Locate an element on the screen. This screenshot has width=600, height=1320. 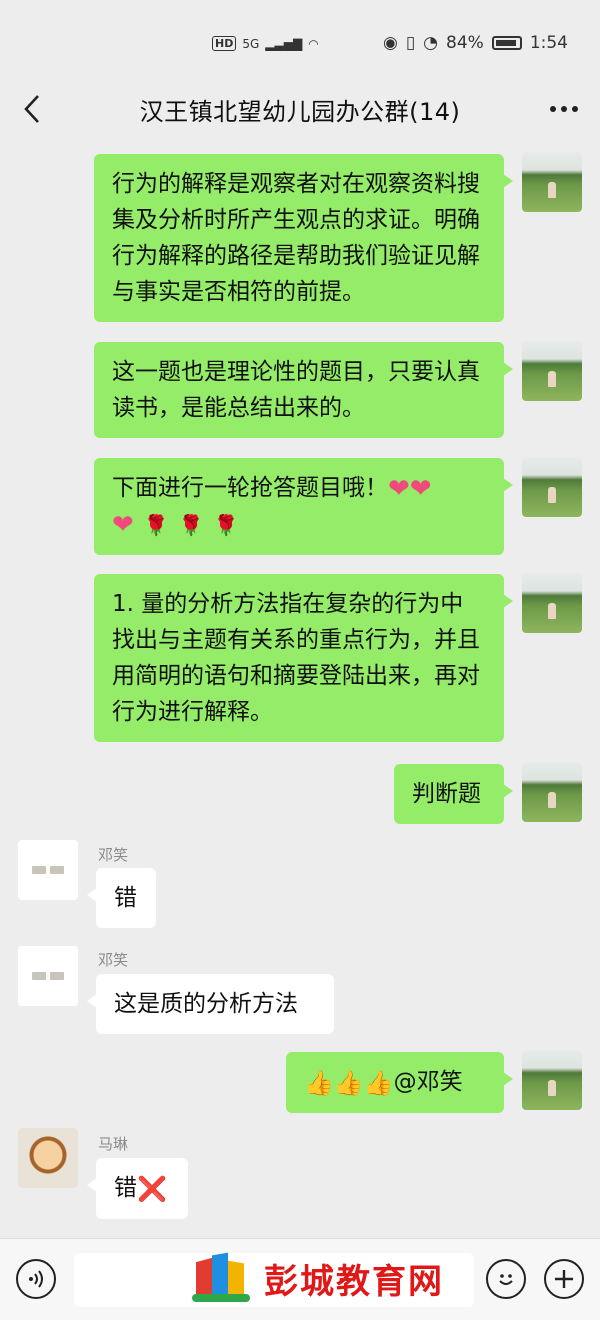
status-right: ◉ ▯ ◔ 84% 1:54 is located at coordinates (475, 43).